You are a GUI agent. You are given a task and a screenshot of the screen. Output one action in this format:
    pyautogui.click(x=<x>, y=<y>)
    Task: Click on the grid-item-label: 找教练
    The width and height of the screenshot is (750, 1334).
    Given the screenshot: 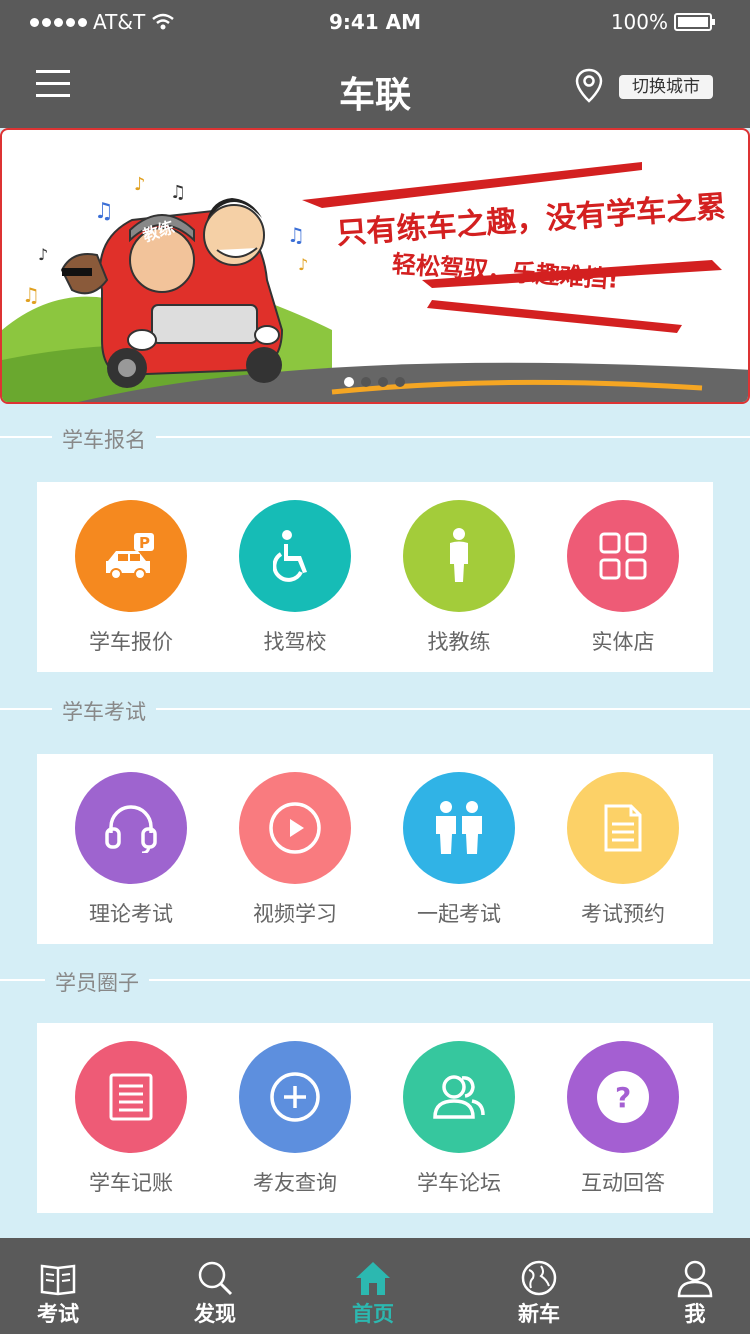 What is the action you would take?
    pyautogui.click(x=459, y=642)
    